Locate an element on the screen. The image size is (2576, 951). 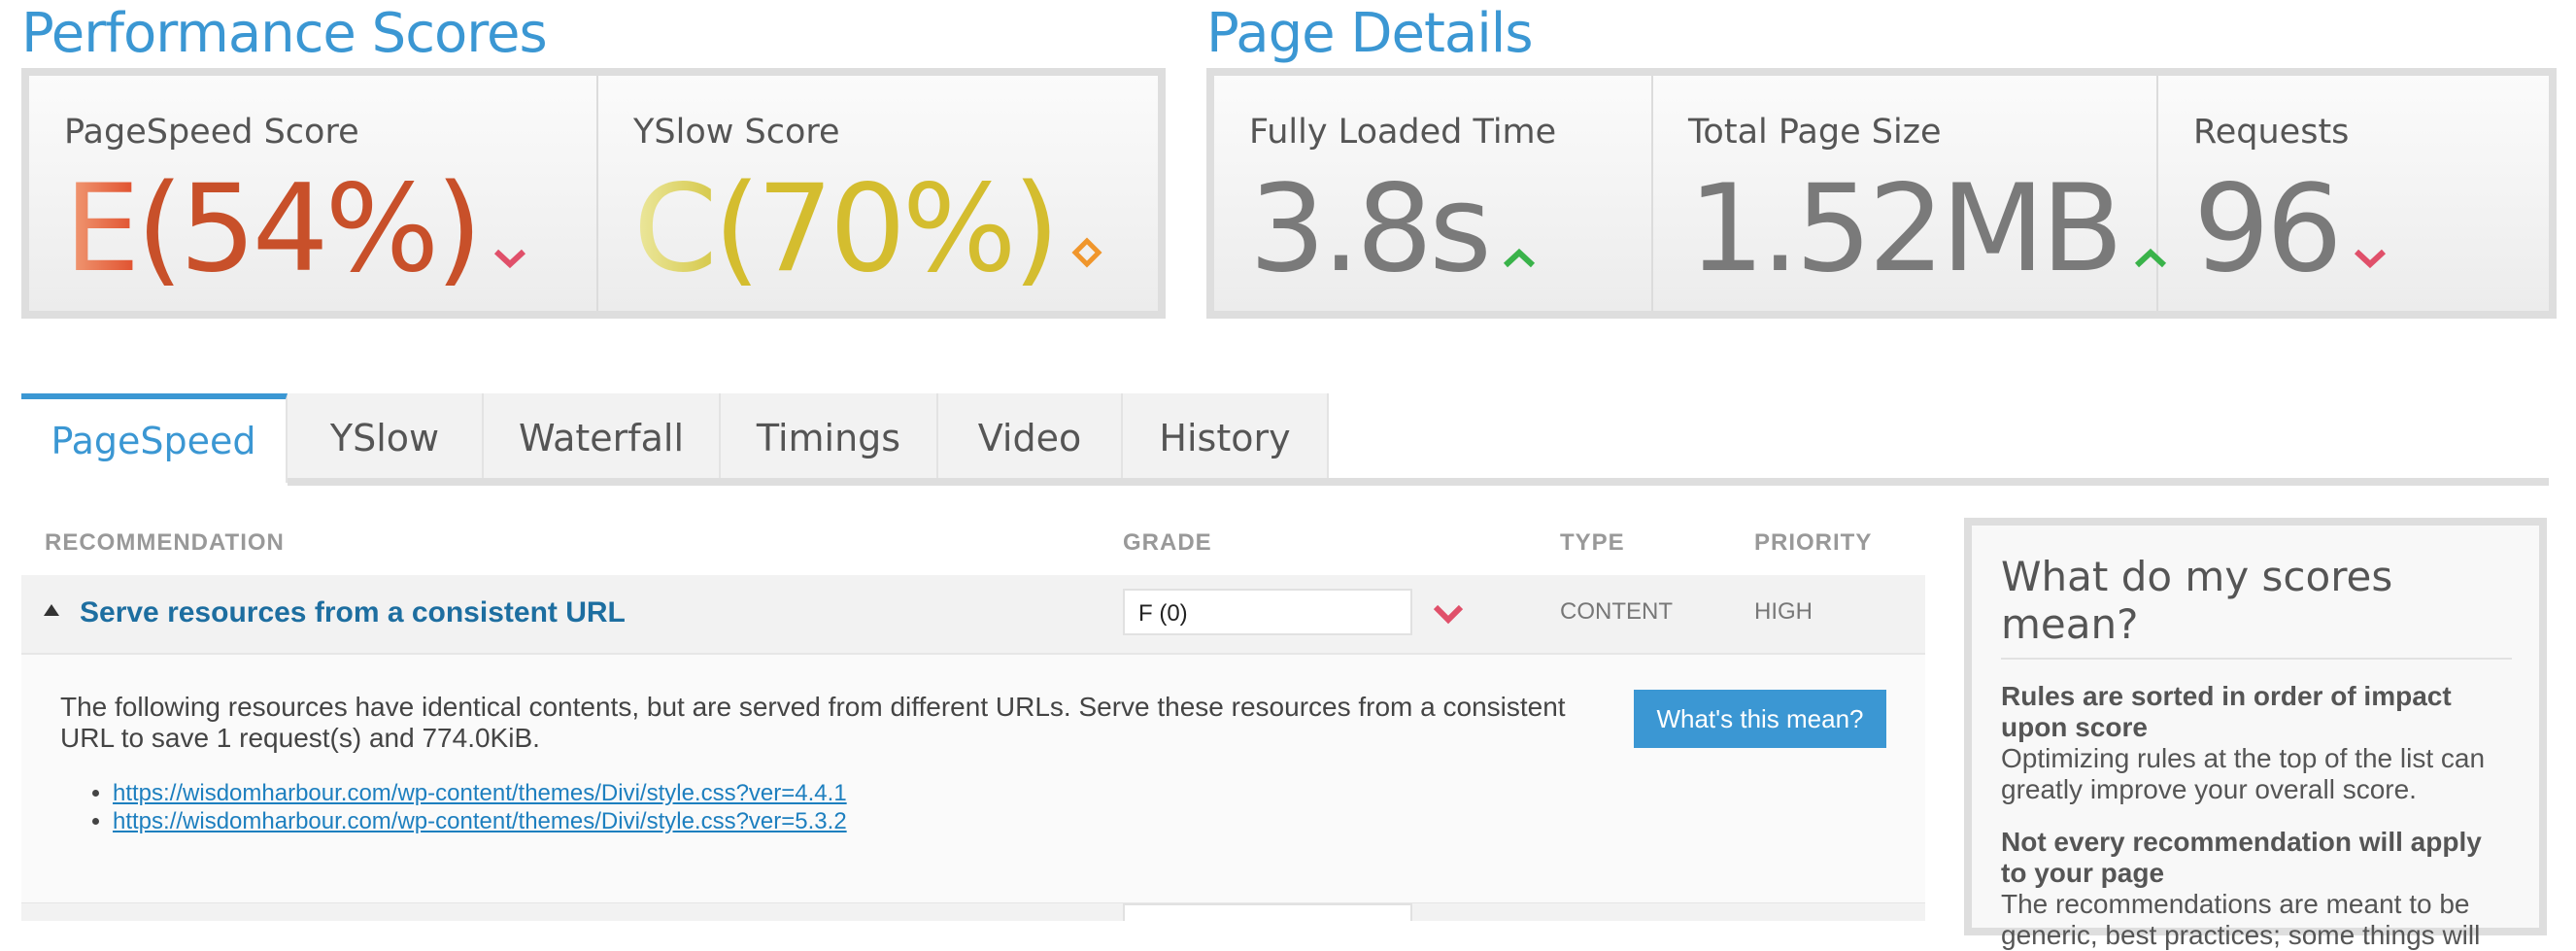
yslow-score: YSlow Score C (70%) is located at coordinates (878, 193).